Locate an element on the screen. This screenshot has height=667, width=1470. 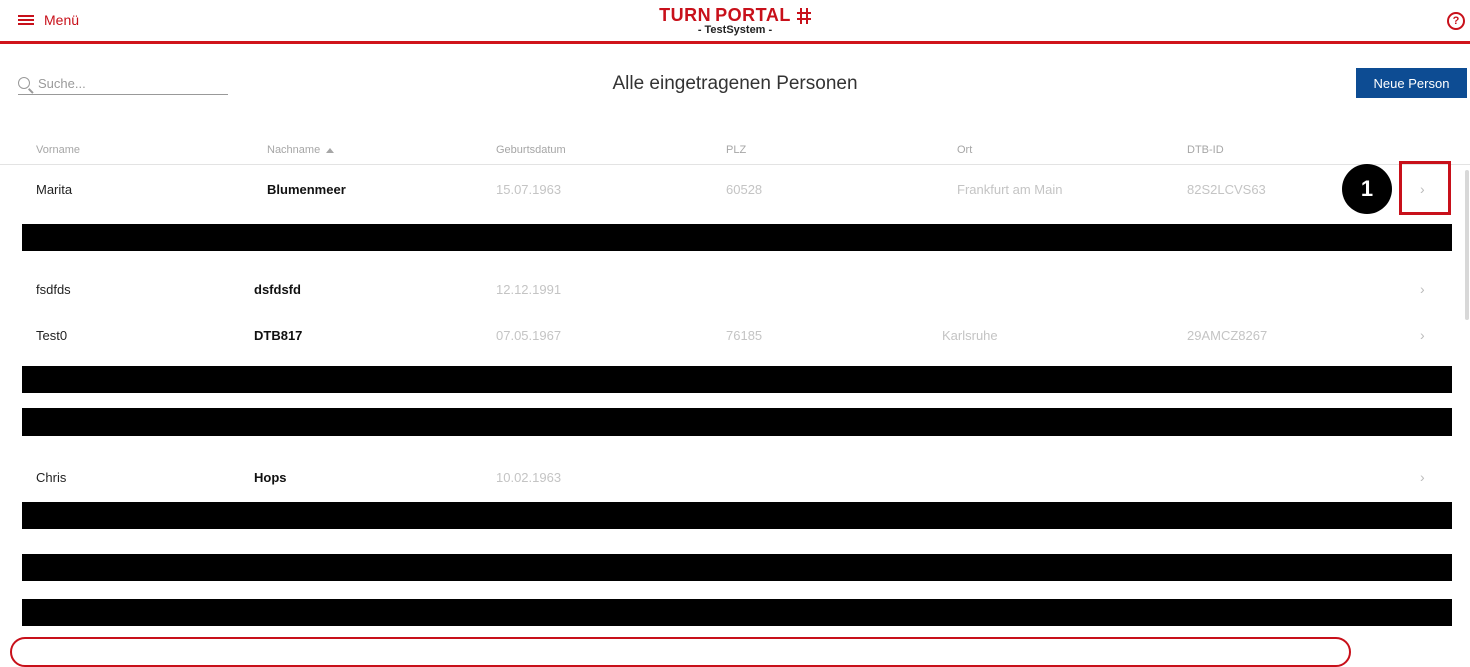
brand-text-portal: PORTAL is located at coordinates (753, 15).